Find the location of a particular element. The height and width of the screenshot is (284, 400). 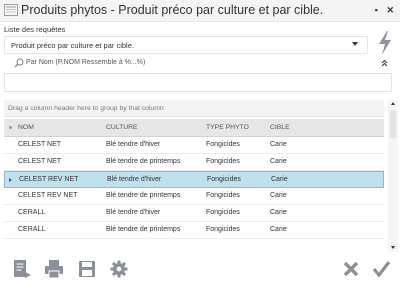

column-header-cible: CIBLE is located at coordinates (280, 127).